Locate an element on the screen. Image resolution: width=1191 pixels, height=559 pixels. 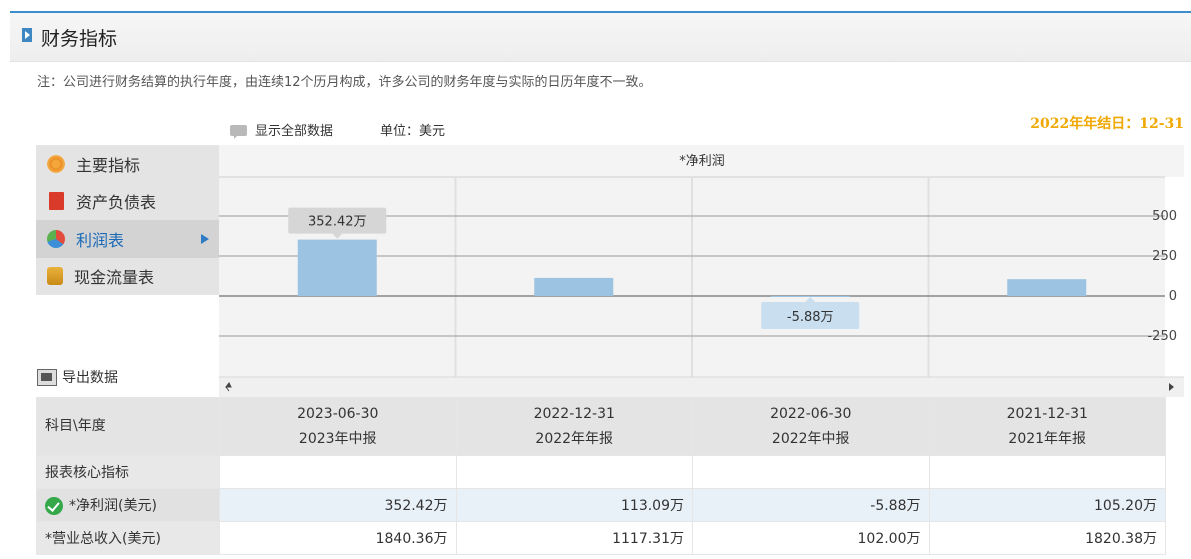
pie-chart-icon is located at coordinates (56, 238).